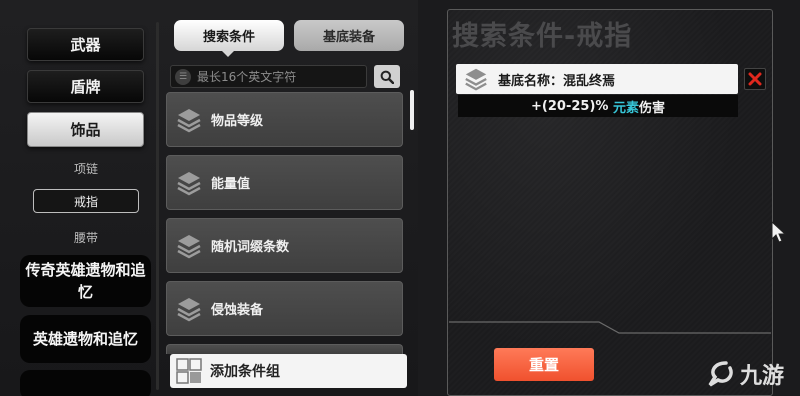 Image resolution: width=800 pixels, height=396 pixels. I want to click on watermark-text: 九游, so click(762, 376).